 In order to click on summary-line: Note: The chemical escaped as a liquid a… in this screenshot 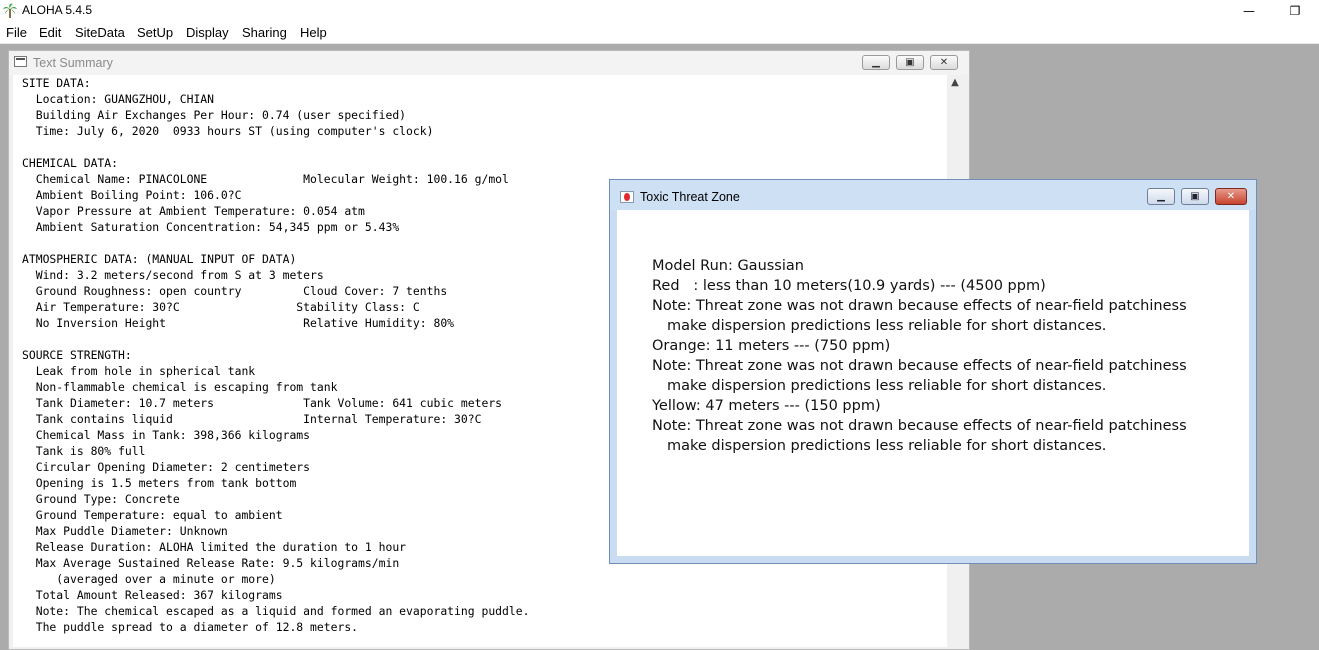, I will do `click(276, 611)`.